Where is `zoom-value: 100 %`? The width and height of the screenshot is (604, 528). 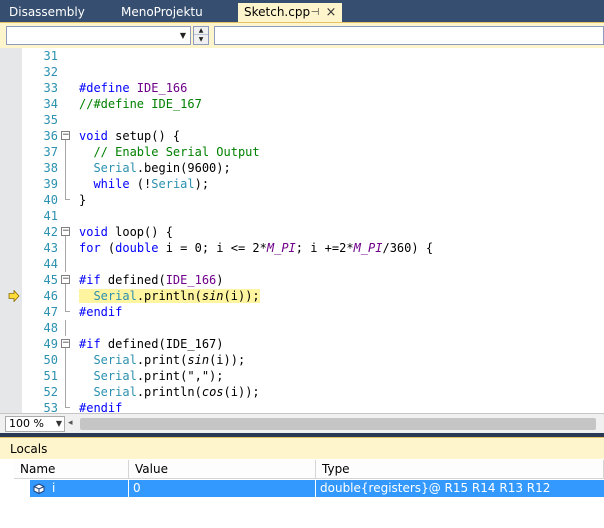
zoom-value: 100 % is located at coordinates (26, 423).